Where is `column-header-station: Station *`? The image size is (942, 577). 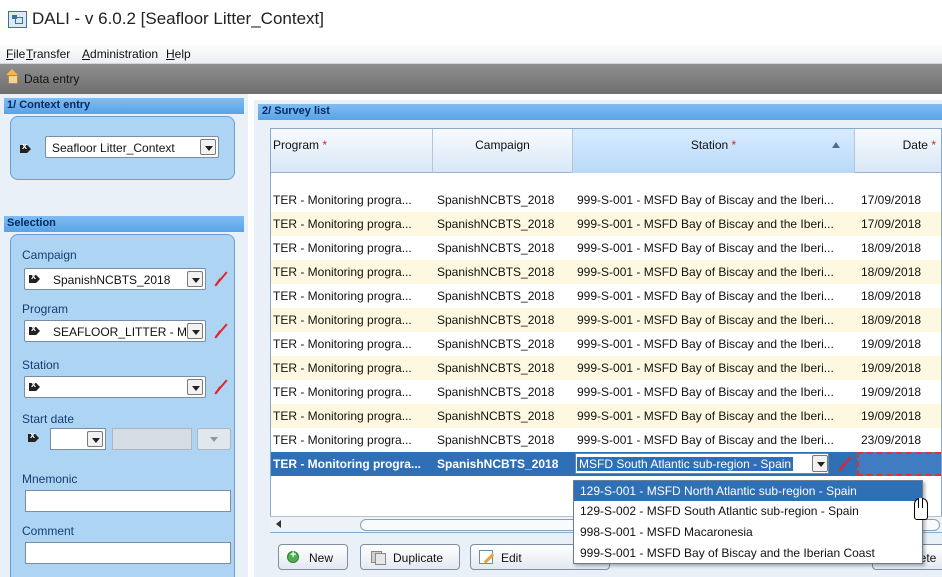
column-header-station: Station * is located at coordinates (714, 151).